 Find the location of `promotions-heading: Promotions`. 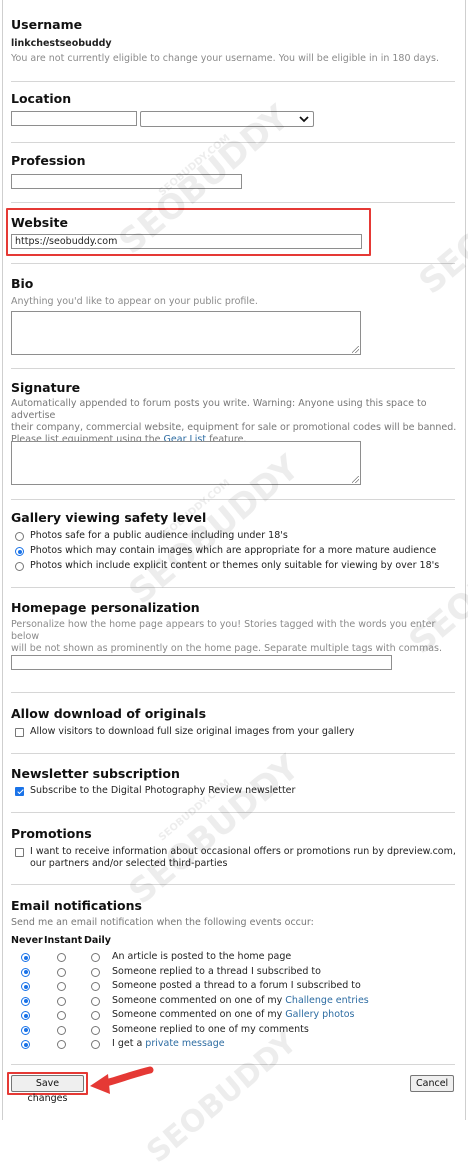

promotions-heading: Promotions is located at coordinates (51, 833).